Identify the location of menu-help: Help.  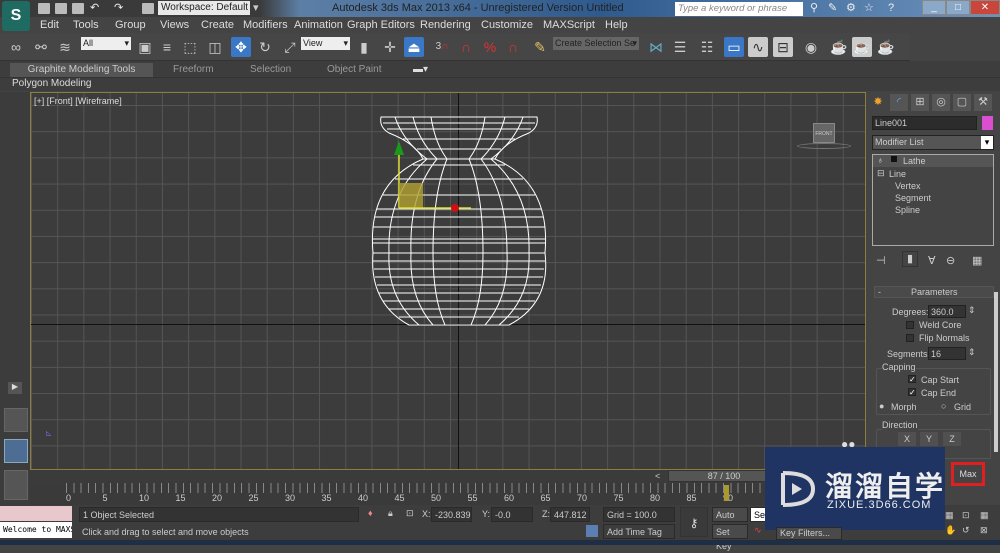
(616, 25).